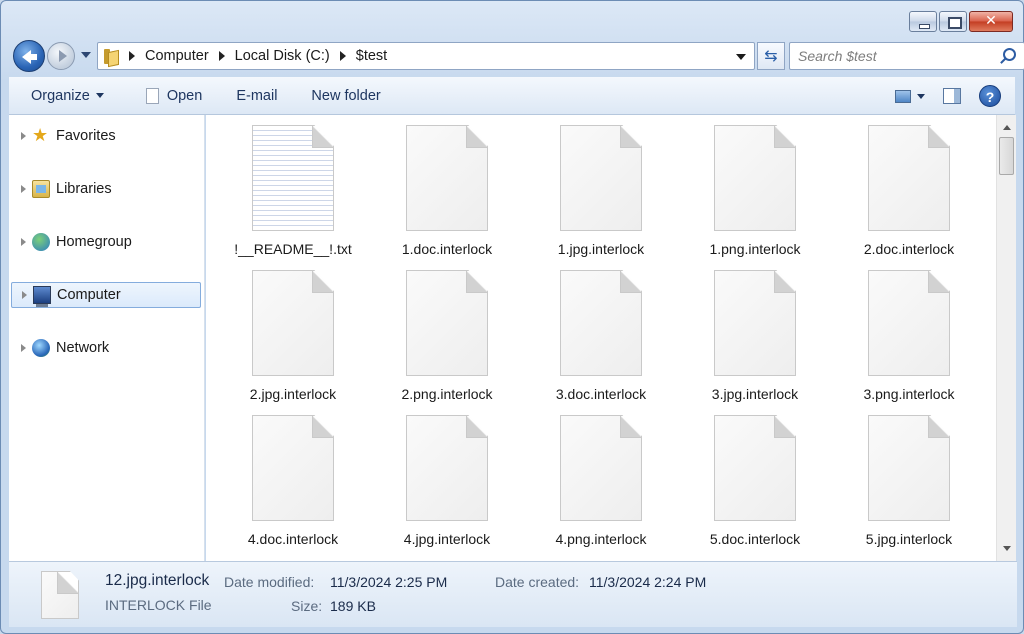  I want to click on file-item: 3.doc.interlock, so click(601, 342).